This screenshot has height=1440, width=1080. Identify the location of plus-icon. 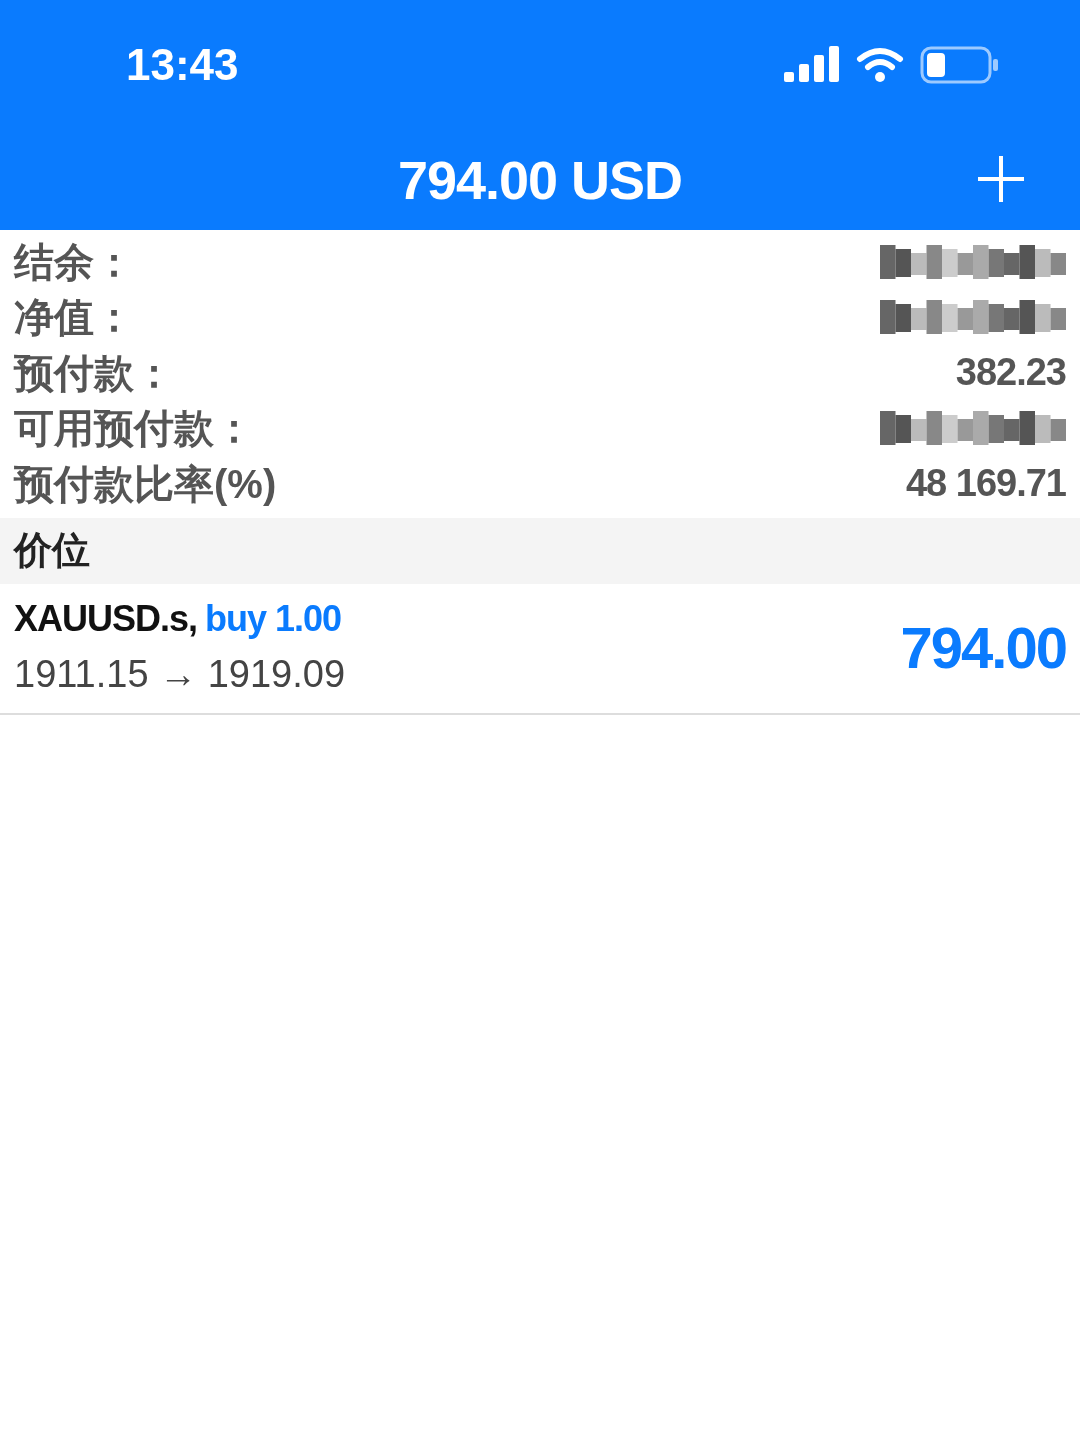
(1001, 179).